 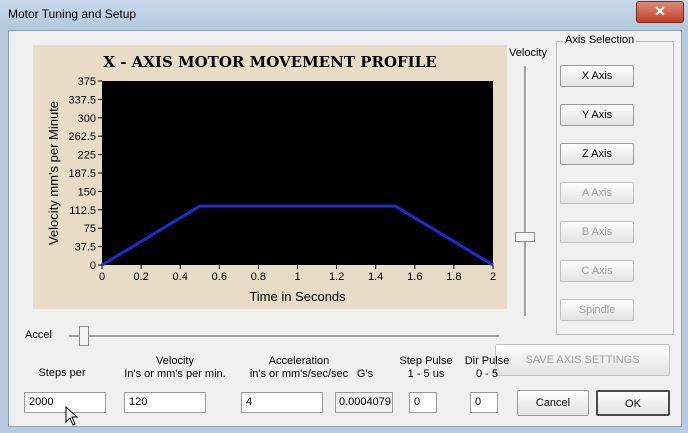 I want to click on velocity-input: 120, so click(x=165, y=402).